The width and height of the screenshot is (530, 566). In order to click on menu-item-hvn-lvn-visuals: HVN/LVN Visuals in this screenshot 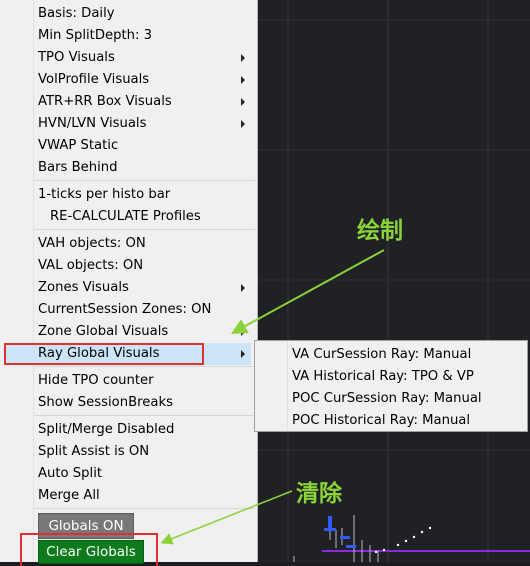, I will do `click(142, 124)`.